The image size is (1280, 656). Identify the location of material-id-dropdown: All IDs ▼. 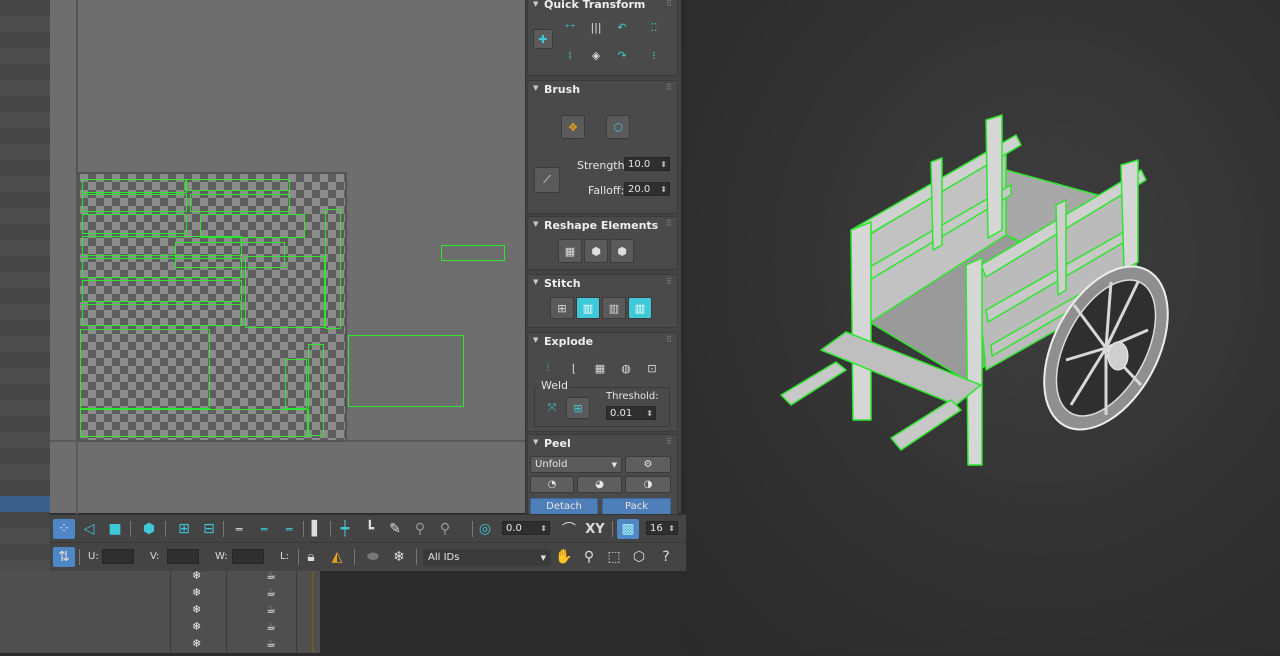
(487, 557).